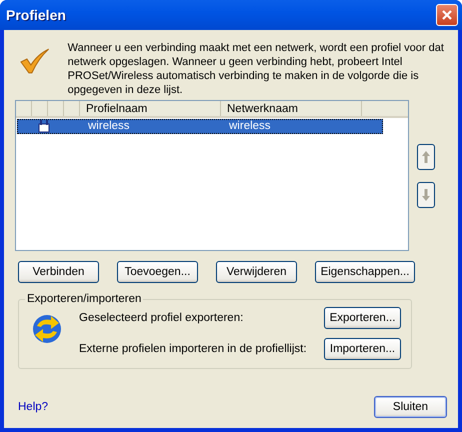  I want to click on column-header: Profielnaam, so click(150, 108).